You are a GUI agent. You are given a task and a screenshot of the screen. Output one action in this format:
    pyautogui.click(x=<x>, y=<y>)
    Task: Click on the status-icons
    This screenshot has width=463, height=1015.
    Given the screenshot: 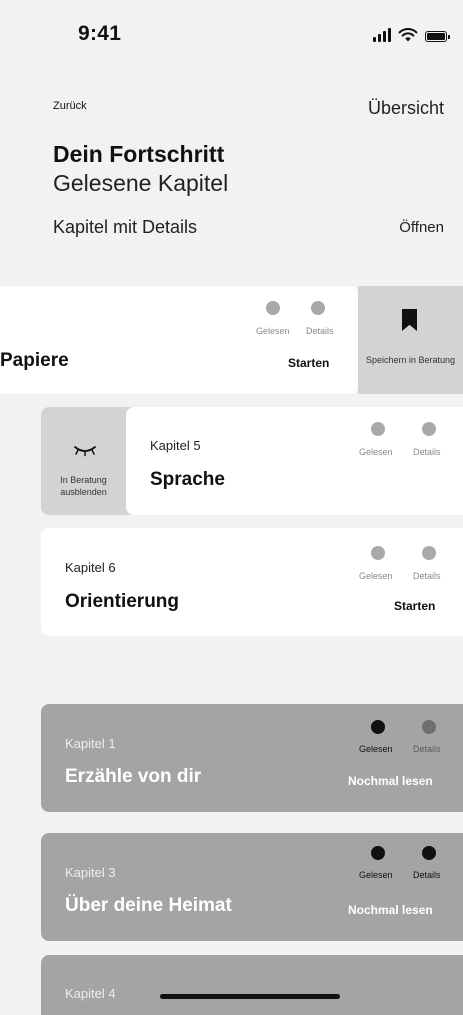 What is the action you would take?
    pyautogui.click(x=411, y=35)
    